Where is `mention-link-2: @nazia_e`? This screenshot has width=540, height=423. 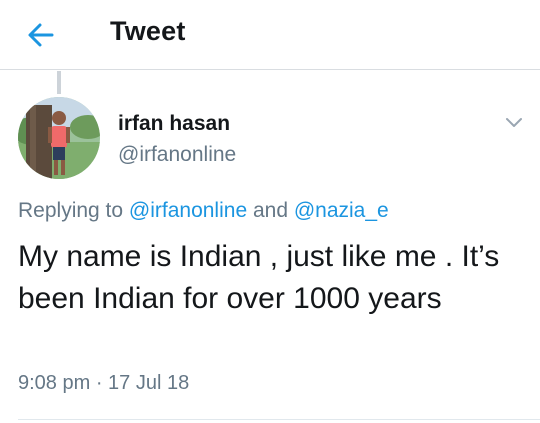
mention-link-2: @nazia_e is located at coordinates (341, 210).